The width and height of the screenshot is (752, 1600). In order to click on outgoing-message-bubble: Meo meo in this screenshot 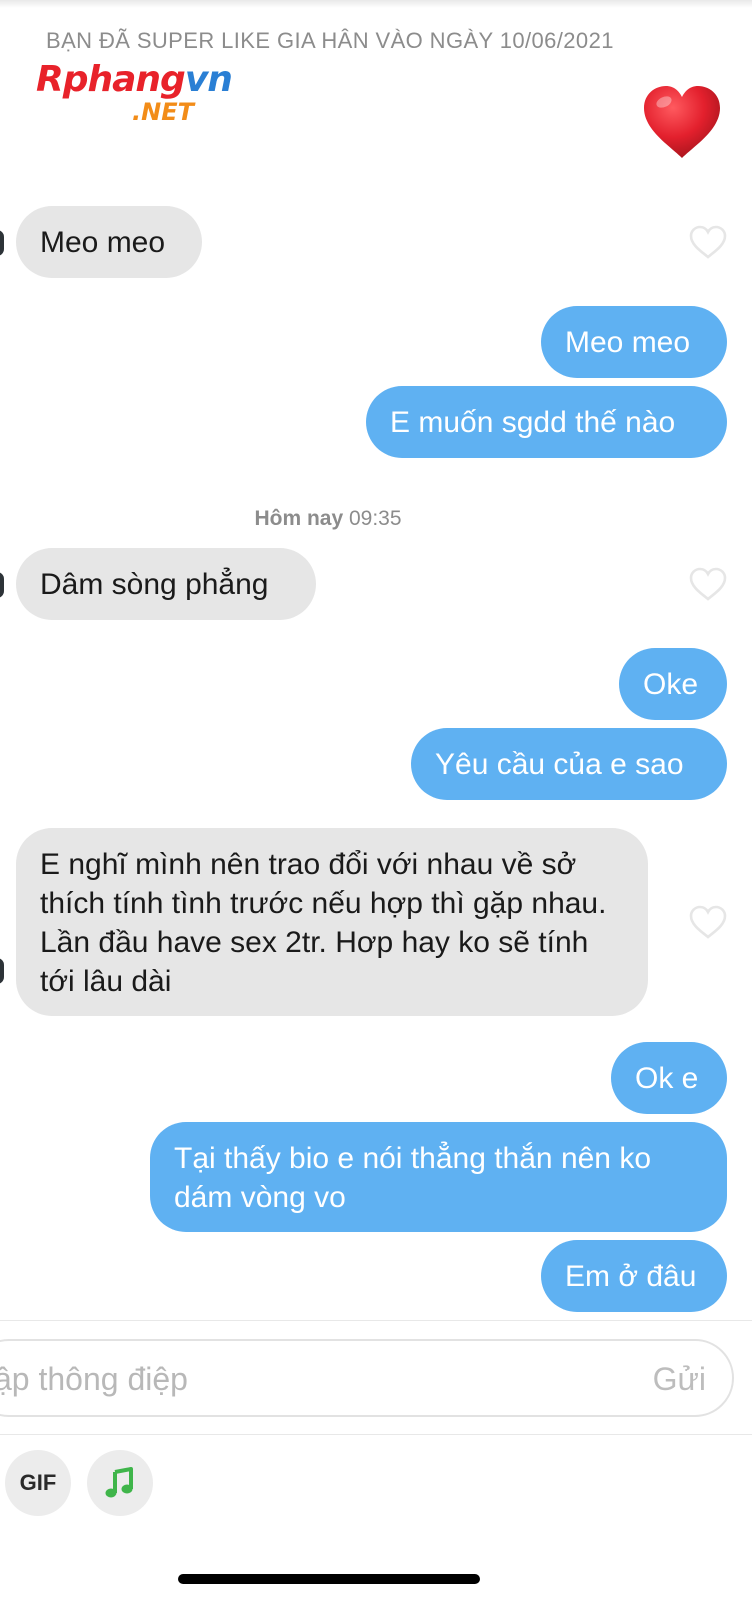, I will do `click(634, 342)`.